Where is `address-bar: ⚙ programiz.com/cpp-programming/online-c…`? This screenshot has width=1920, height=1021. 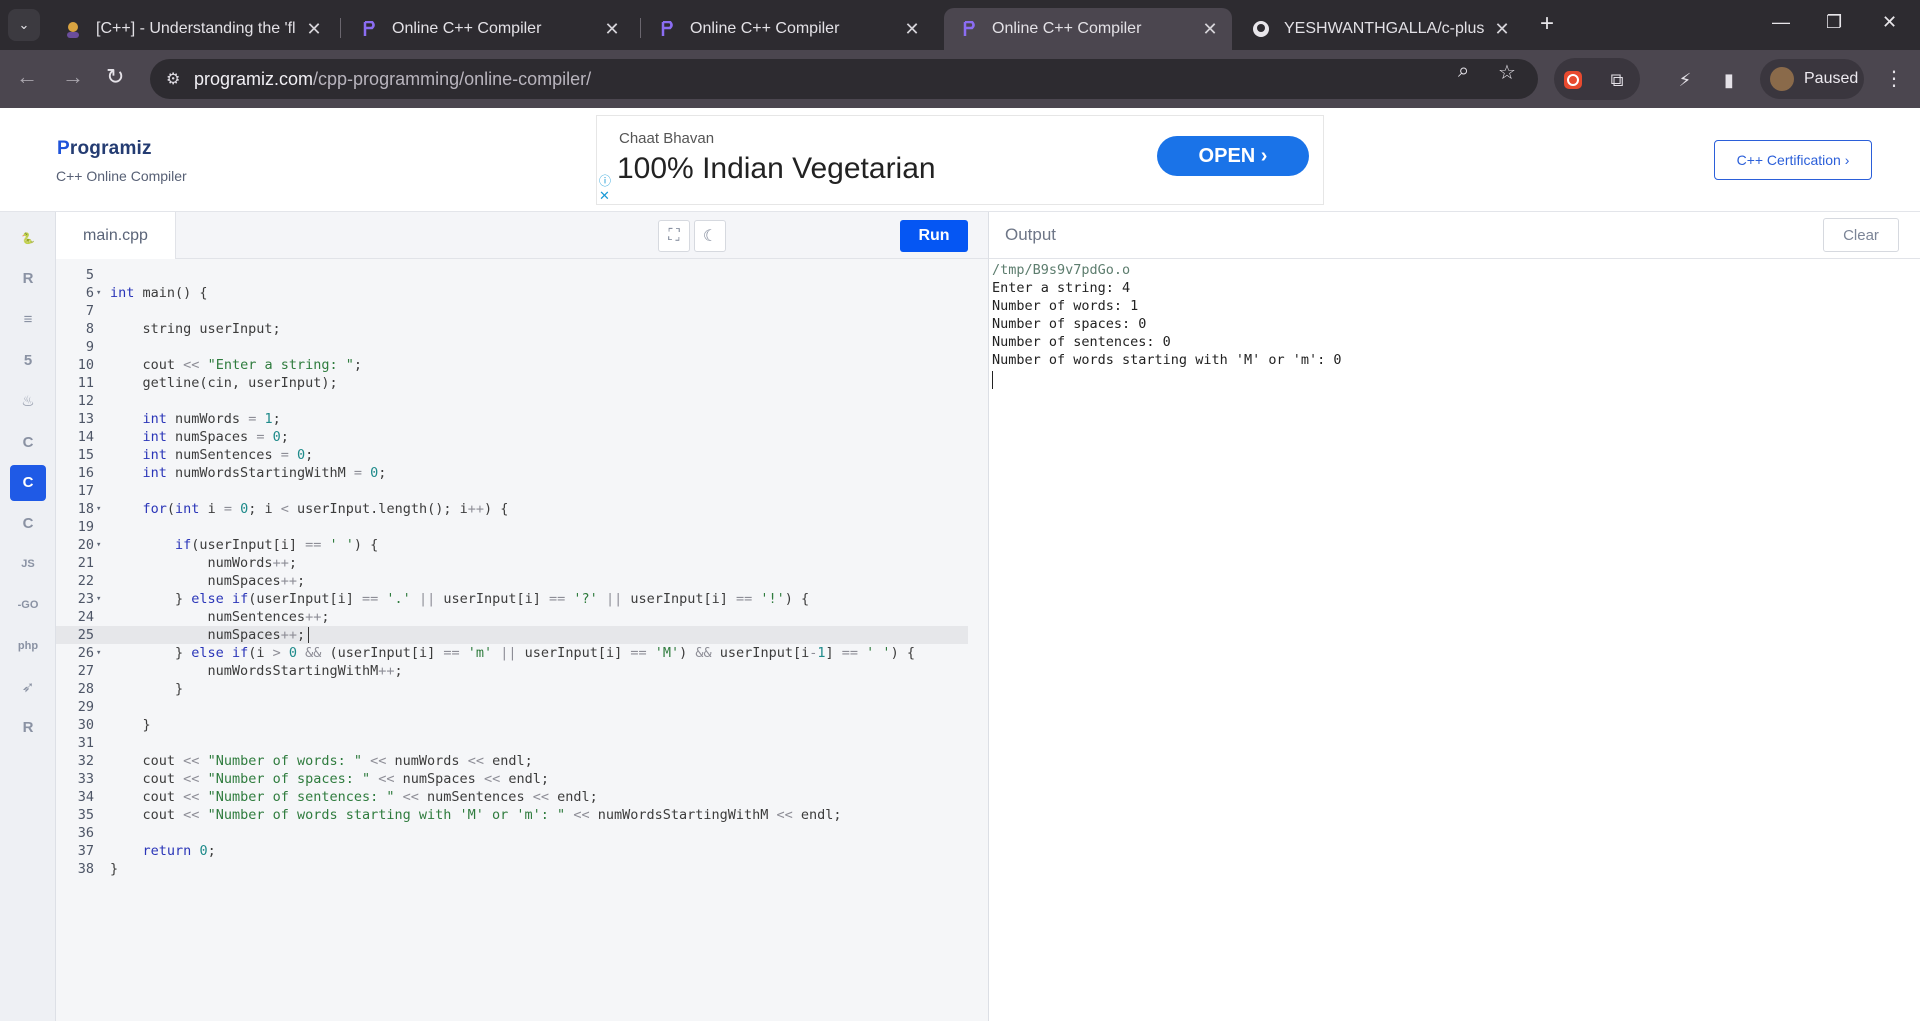 address-bar: ⚙ programiz.com/cpp-programming/online-c… is located at coordinates (844, 79).